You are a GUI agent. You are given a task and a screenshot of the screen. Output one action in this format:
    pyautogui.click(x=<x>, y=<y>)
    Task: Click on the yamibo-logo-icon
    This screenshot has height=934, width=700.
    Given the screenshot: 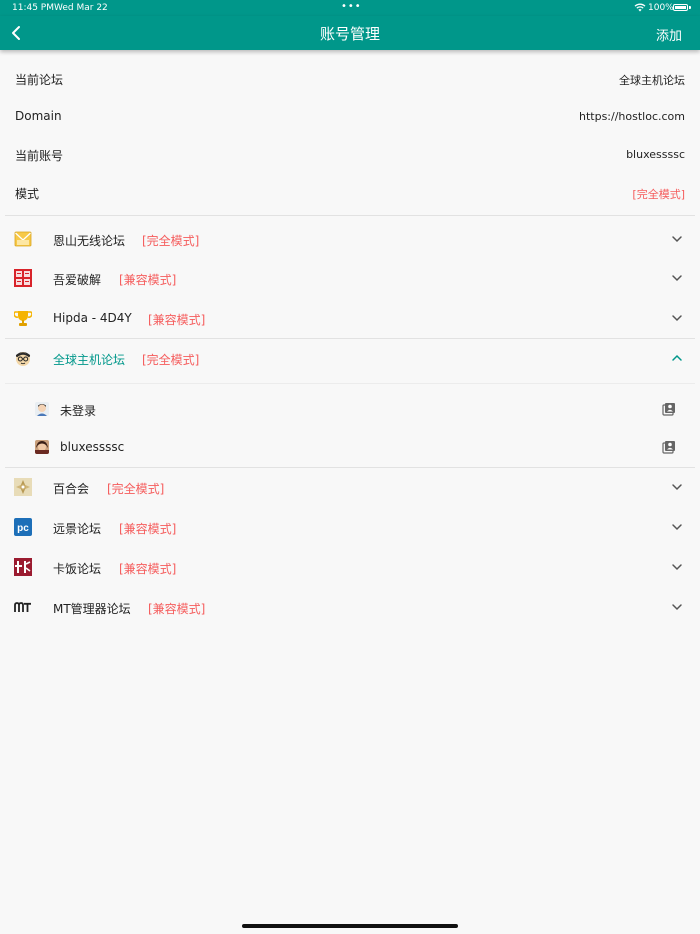 What is the action you would take?
    pyautogui.click(x=23, y=487)
    